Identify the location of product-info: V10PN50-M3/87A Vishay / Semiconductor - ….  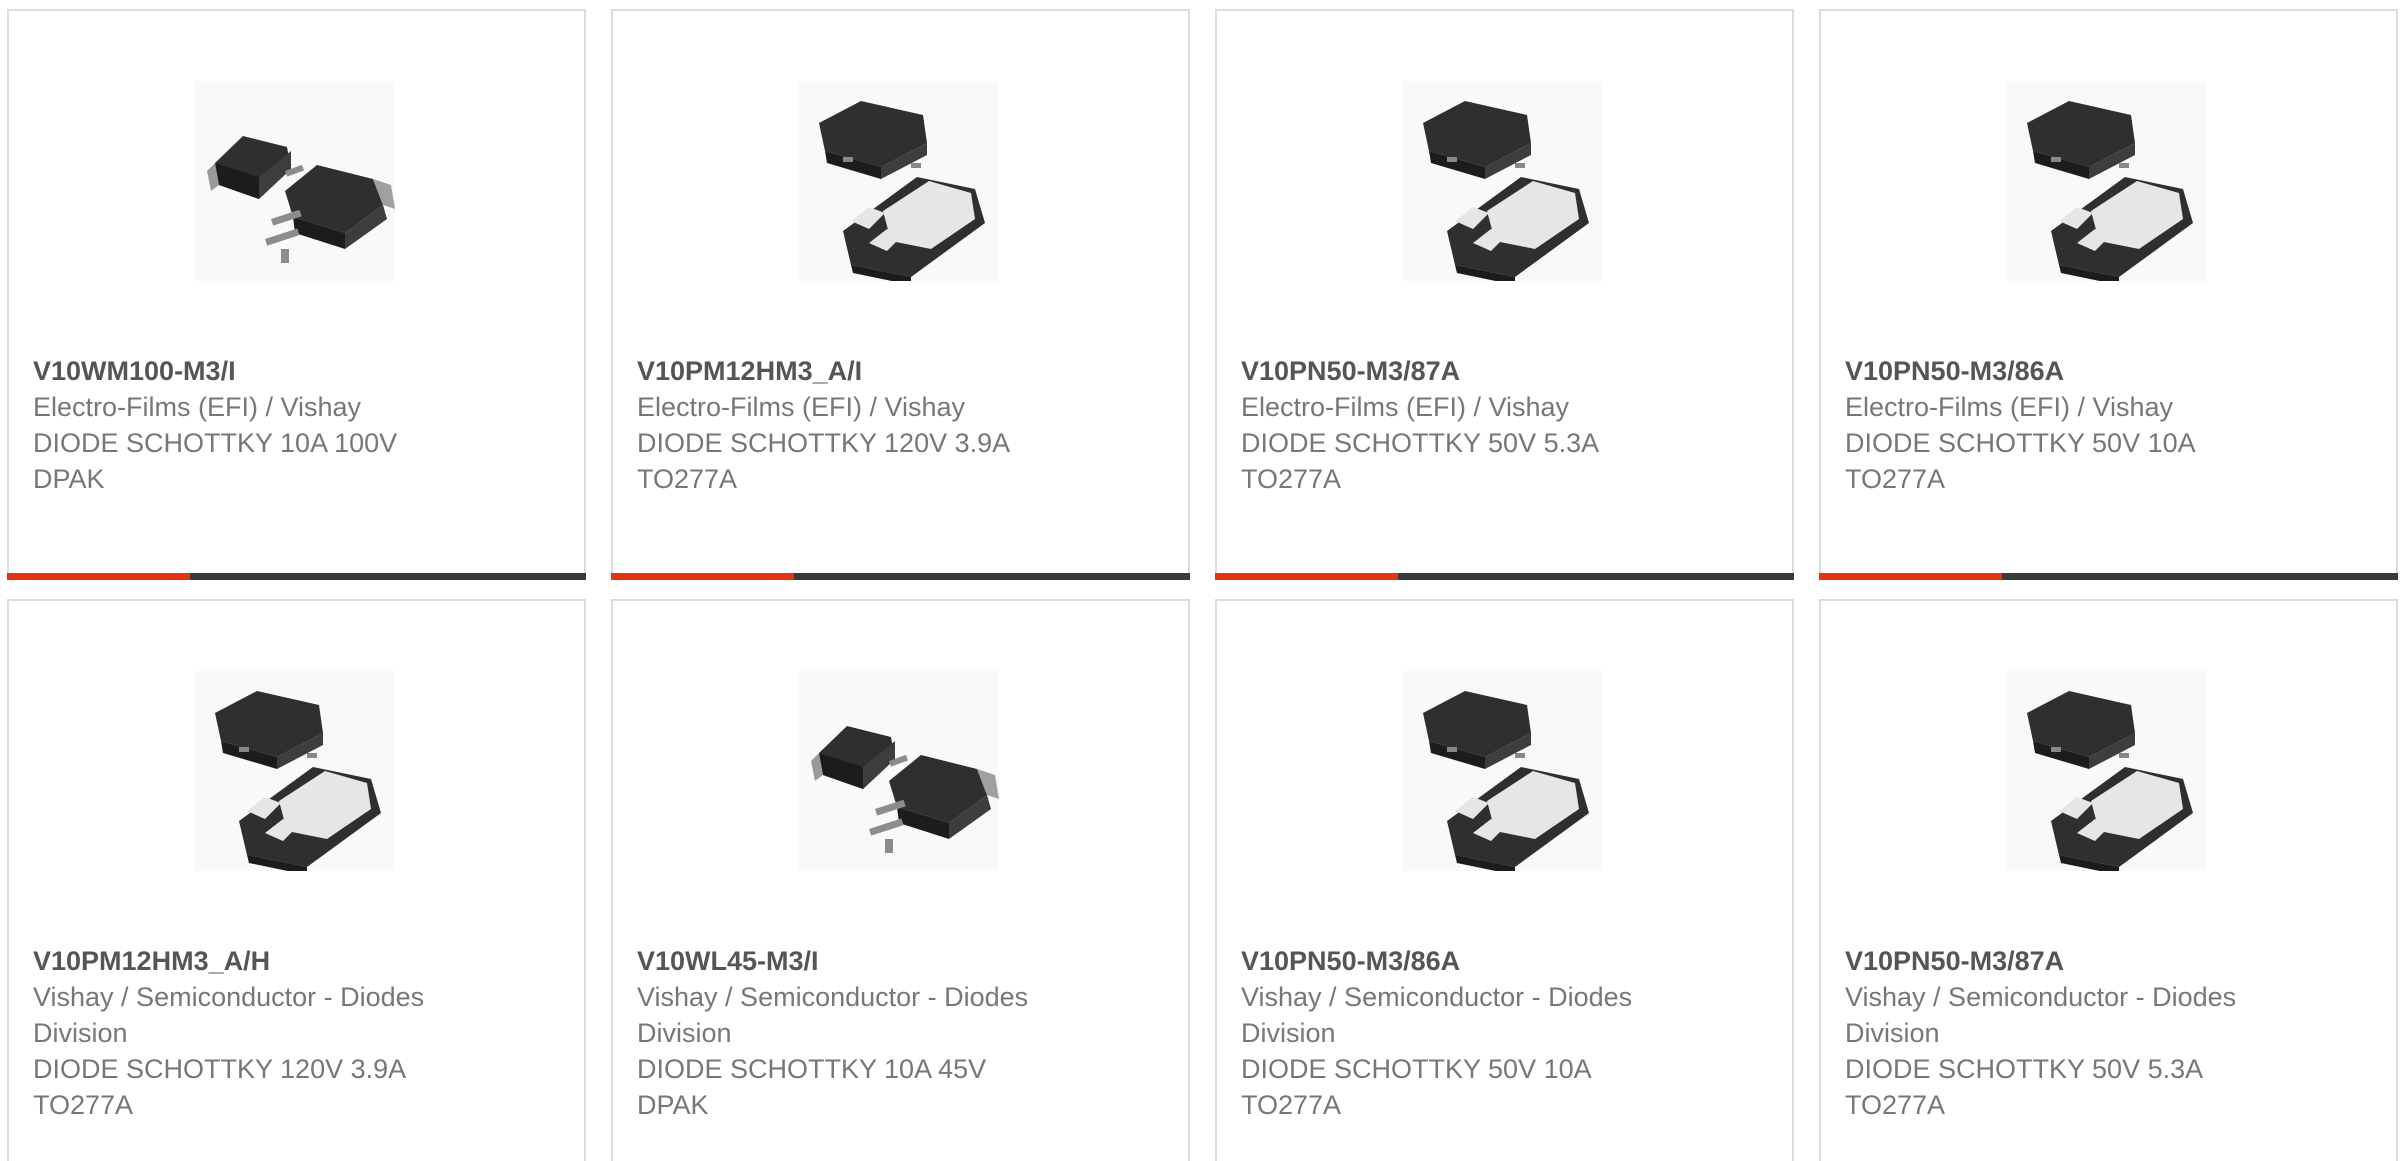
(2108, 1033).